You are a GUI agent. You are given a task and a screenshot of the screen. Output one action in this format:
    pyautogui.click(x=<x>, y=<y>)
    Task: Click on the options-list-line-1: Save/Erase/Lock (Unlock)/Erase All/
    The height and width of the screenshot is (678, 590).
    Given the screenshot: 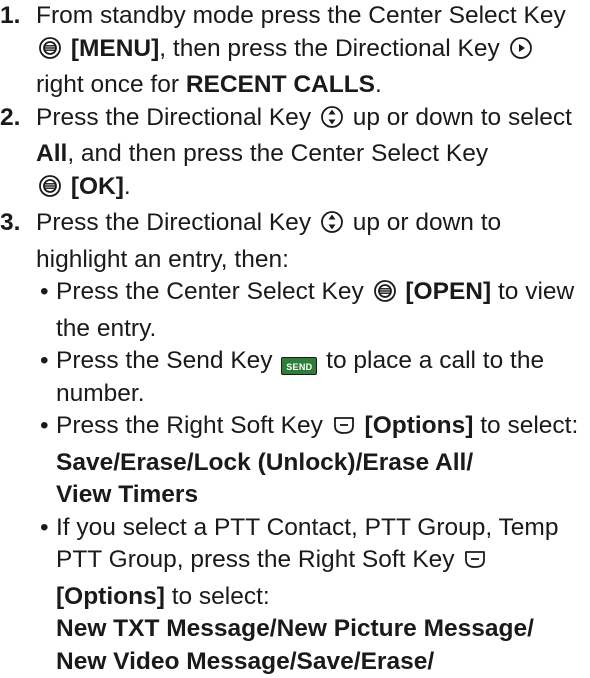 What is the action you would take?
    pyautogui.click(x=264, y=462)
    